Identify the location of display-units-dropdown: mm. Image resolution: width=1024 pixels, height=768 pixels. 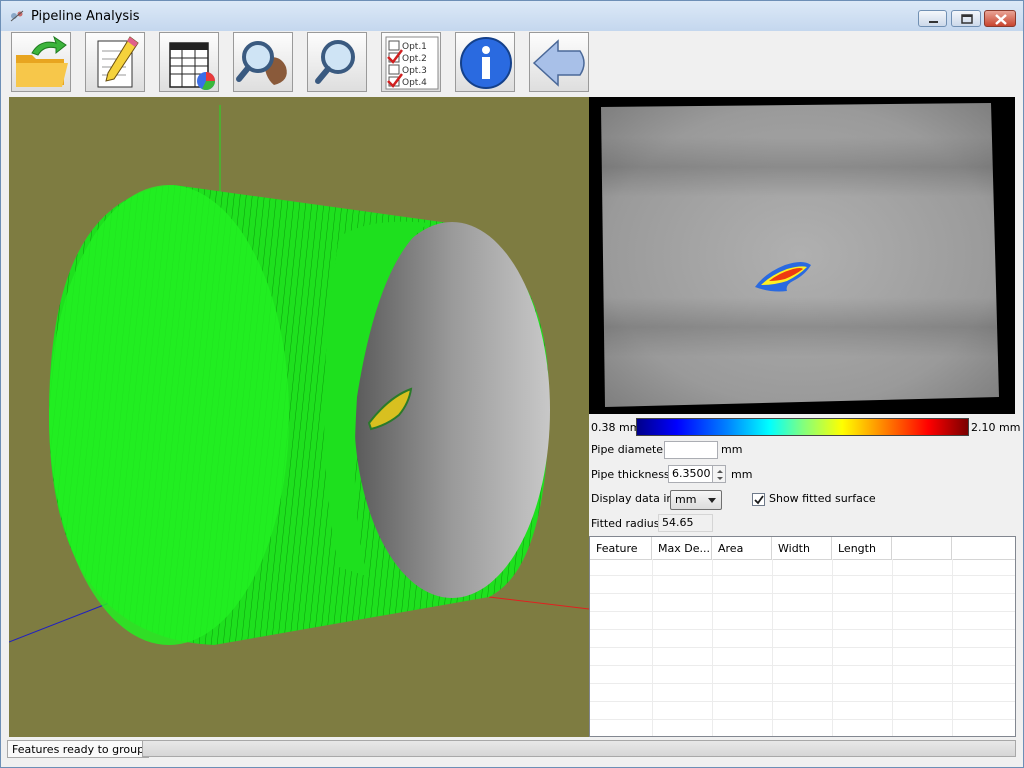
(696, 500).